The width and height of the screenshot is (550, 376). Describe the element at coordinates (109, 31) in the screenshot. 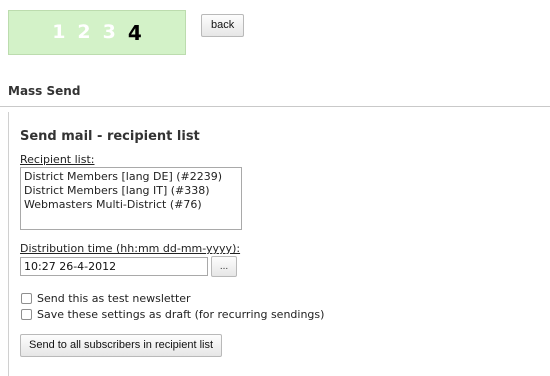

I see `wizard-step-3: 3` at that location.